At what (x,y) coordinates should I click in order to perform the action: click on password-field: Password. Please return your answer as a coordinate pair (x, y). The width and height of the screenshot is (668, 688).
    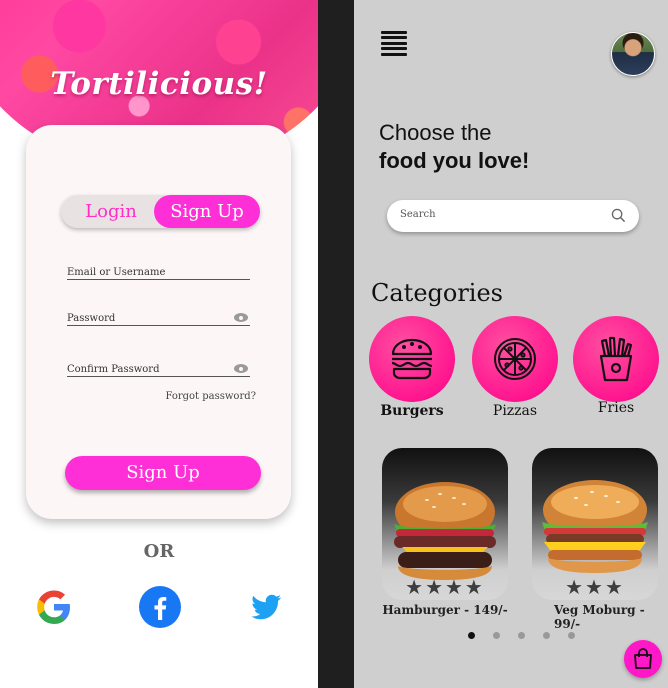
    Looking at the image, I should click on (158, 319).